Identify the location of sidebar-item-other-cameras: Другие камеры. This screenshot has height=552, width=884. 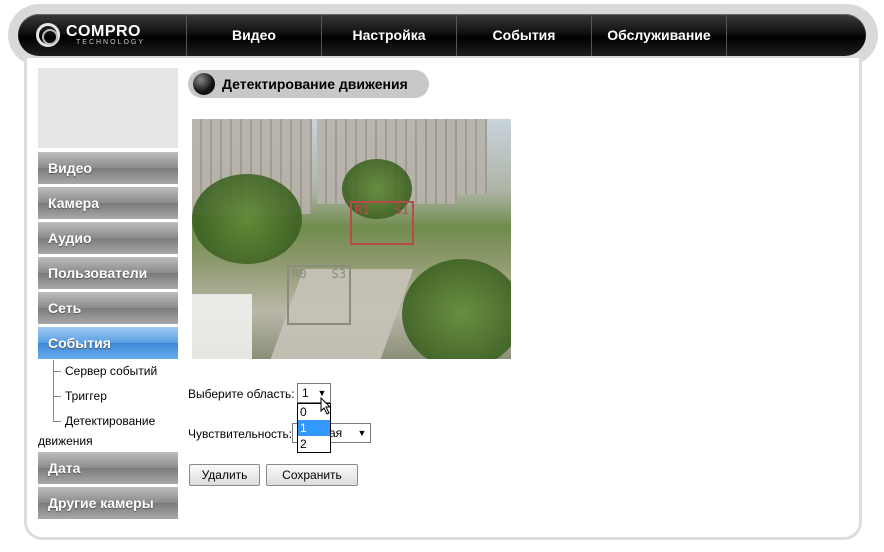
(108, 503).